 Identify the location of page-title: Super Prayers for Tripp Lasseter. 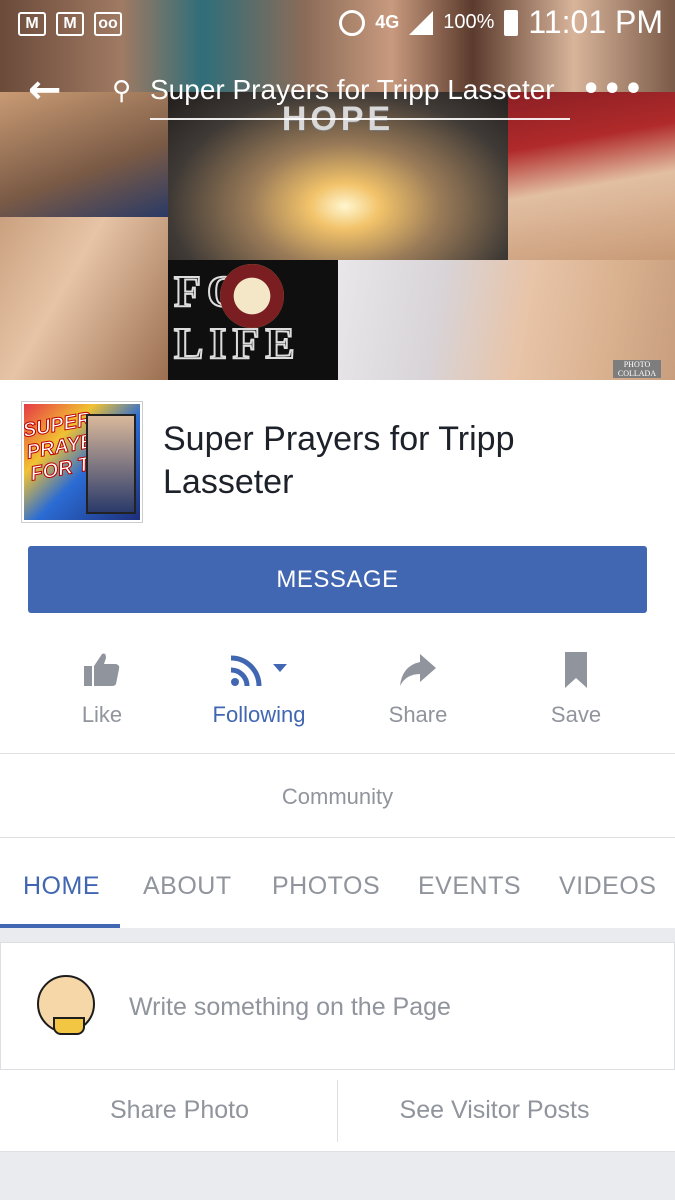
(339, 460).